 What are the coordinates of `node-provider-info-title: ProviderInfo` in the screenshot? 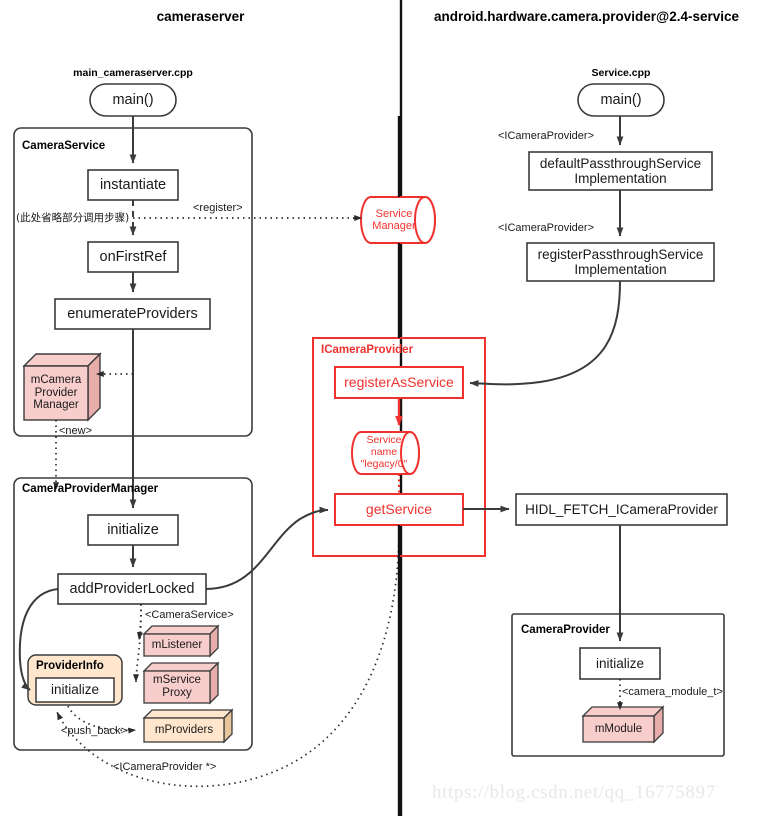 It's located at (70, 666).